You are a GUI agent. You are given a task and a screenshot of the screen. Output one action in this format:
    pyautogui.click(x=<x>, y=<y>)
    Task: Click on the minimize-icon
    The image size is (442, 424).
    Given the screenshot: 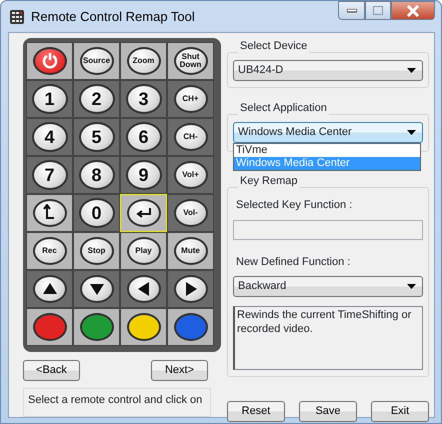 What is the action you would take?
    pyautogui.click(x=351, y=10)
    